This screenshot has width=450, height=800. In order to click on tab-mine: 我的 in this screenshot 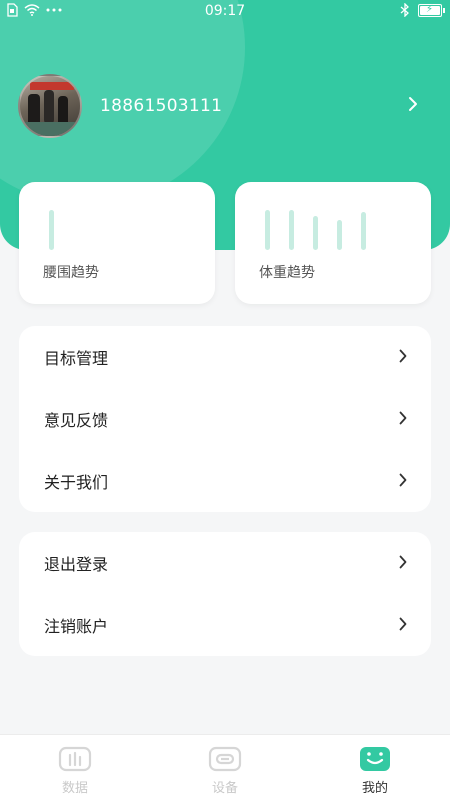, I will do `click(375, 767)`.